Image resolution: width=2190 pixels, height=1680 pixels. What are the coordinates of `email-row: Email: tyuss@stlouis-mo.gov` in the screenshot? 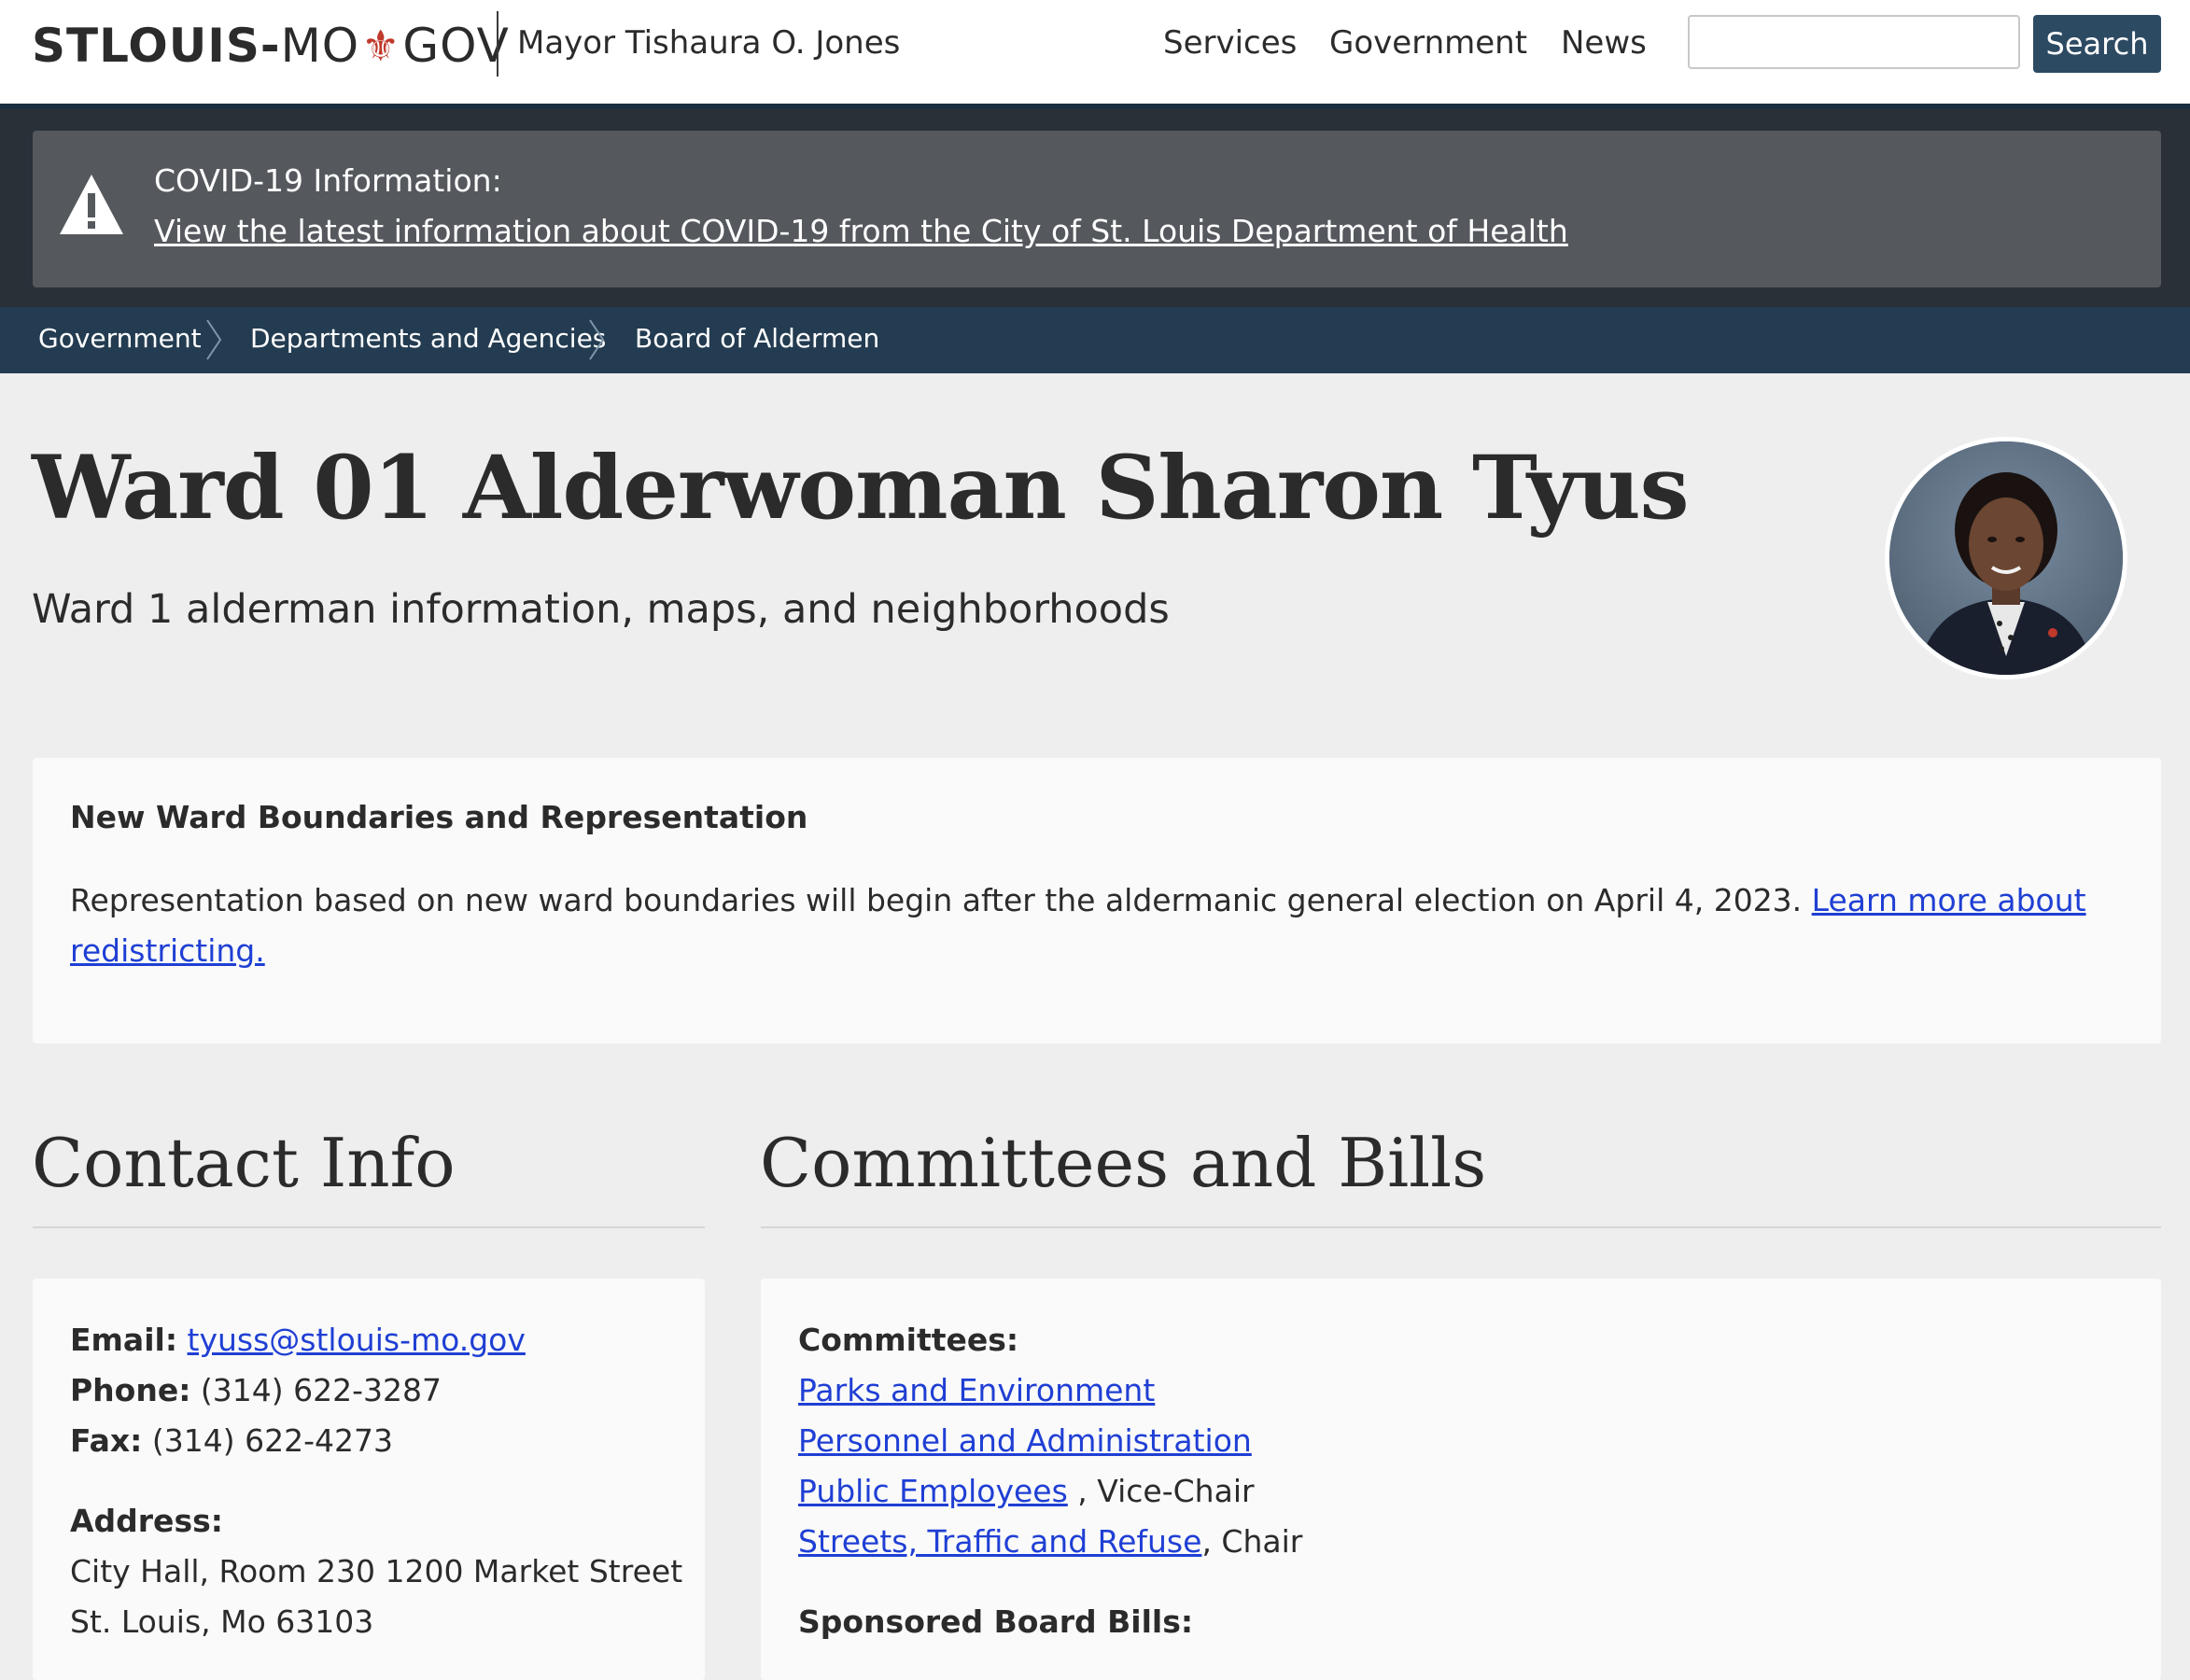 It's located at (298, 1340).